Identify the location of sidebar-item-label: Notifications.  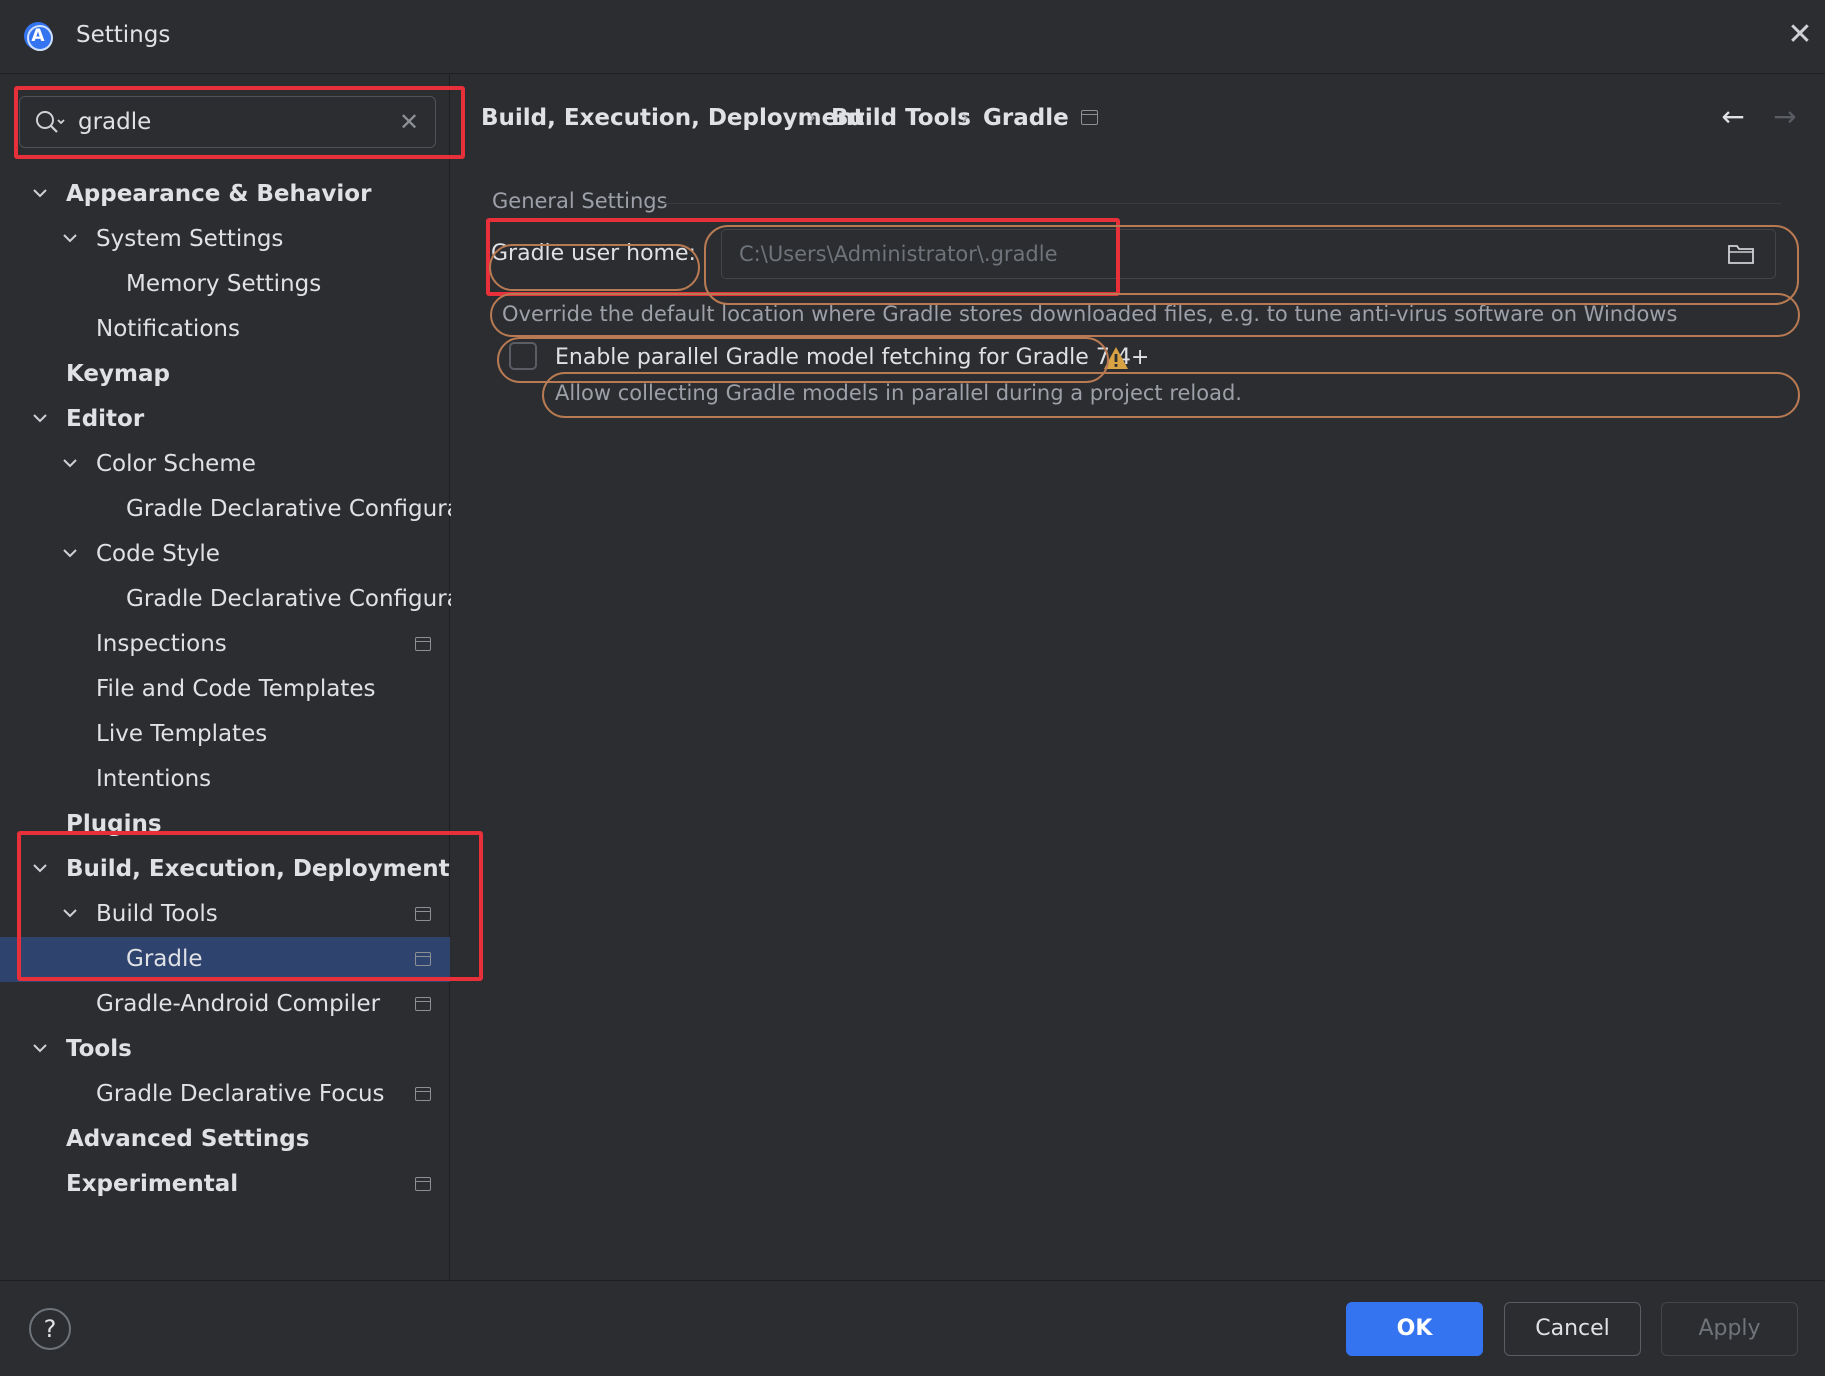
(168, 329).